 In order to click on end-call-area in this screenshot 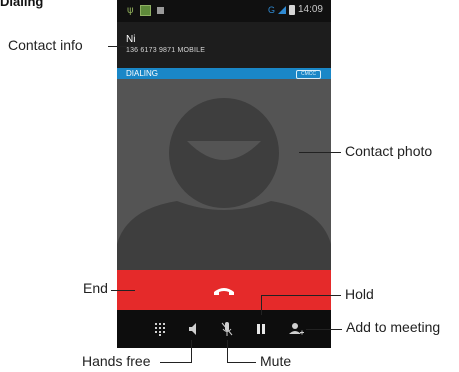, I will do `click(224, 290)`.